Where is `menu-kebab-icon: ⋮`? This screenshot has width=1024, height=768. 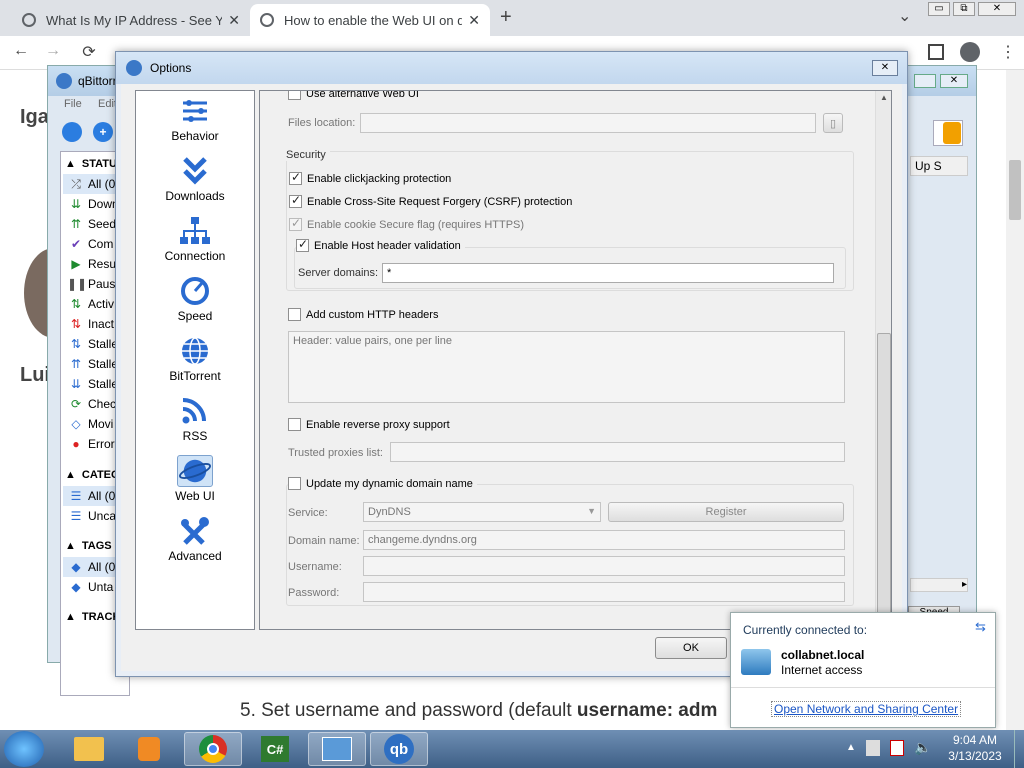
menu-kebab-icon: ⋮ is located at coordinates (1008, 52).